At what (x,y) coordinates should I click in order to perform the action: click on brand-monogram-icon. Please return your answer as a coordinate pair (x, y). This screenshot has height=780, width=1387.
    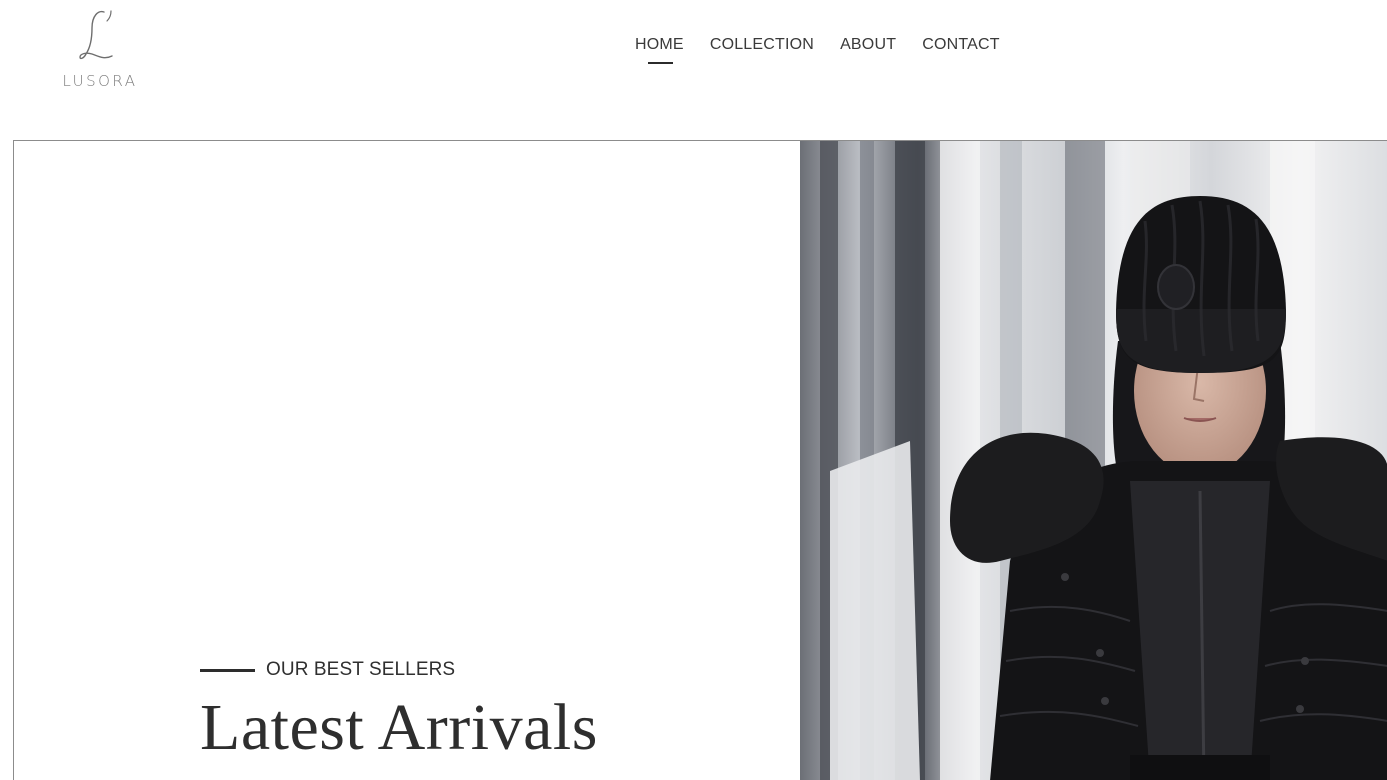
    Looking at the image, I should click on (96, 35).